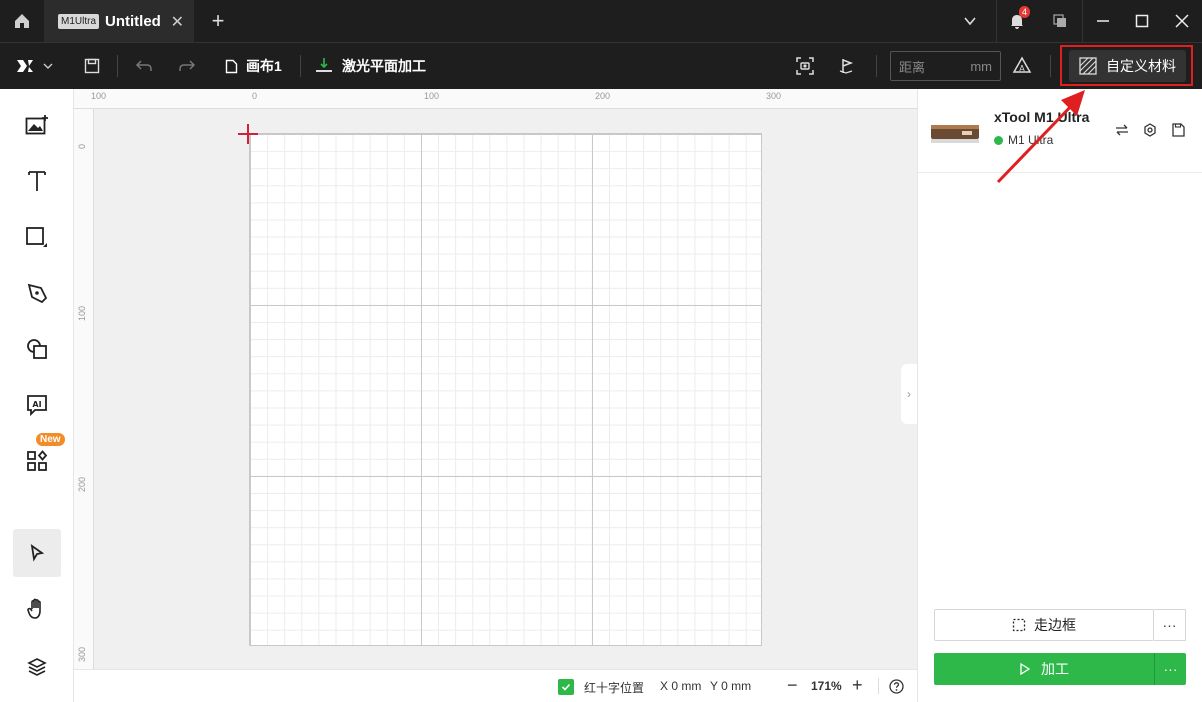  What do you see at coordinates (1019, 625) in the screenshot?
I see `frame-dashed-icon` at bounding box center [1019, 625].